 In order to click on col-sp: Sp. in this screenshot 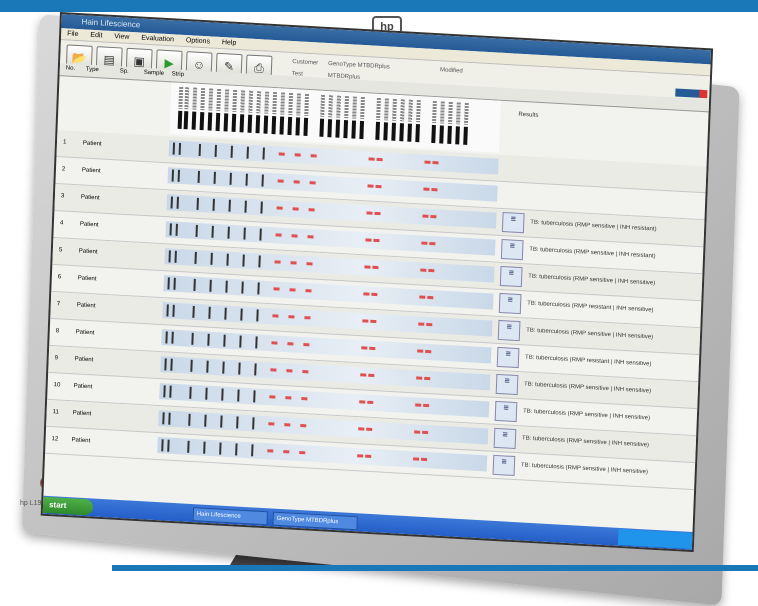, I will do `click(124, 71)`.